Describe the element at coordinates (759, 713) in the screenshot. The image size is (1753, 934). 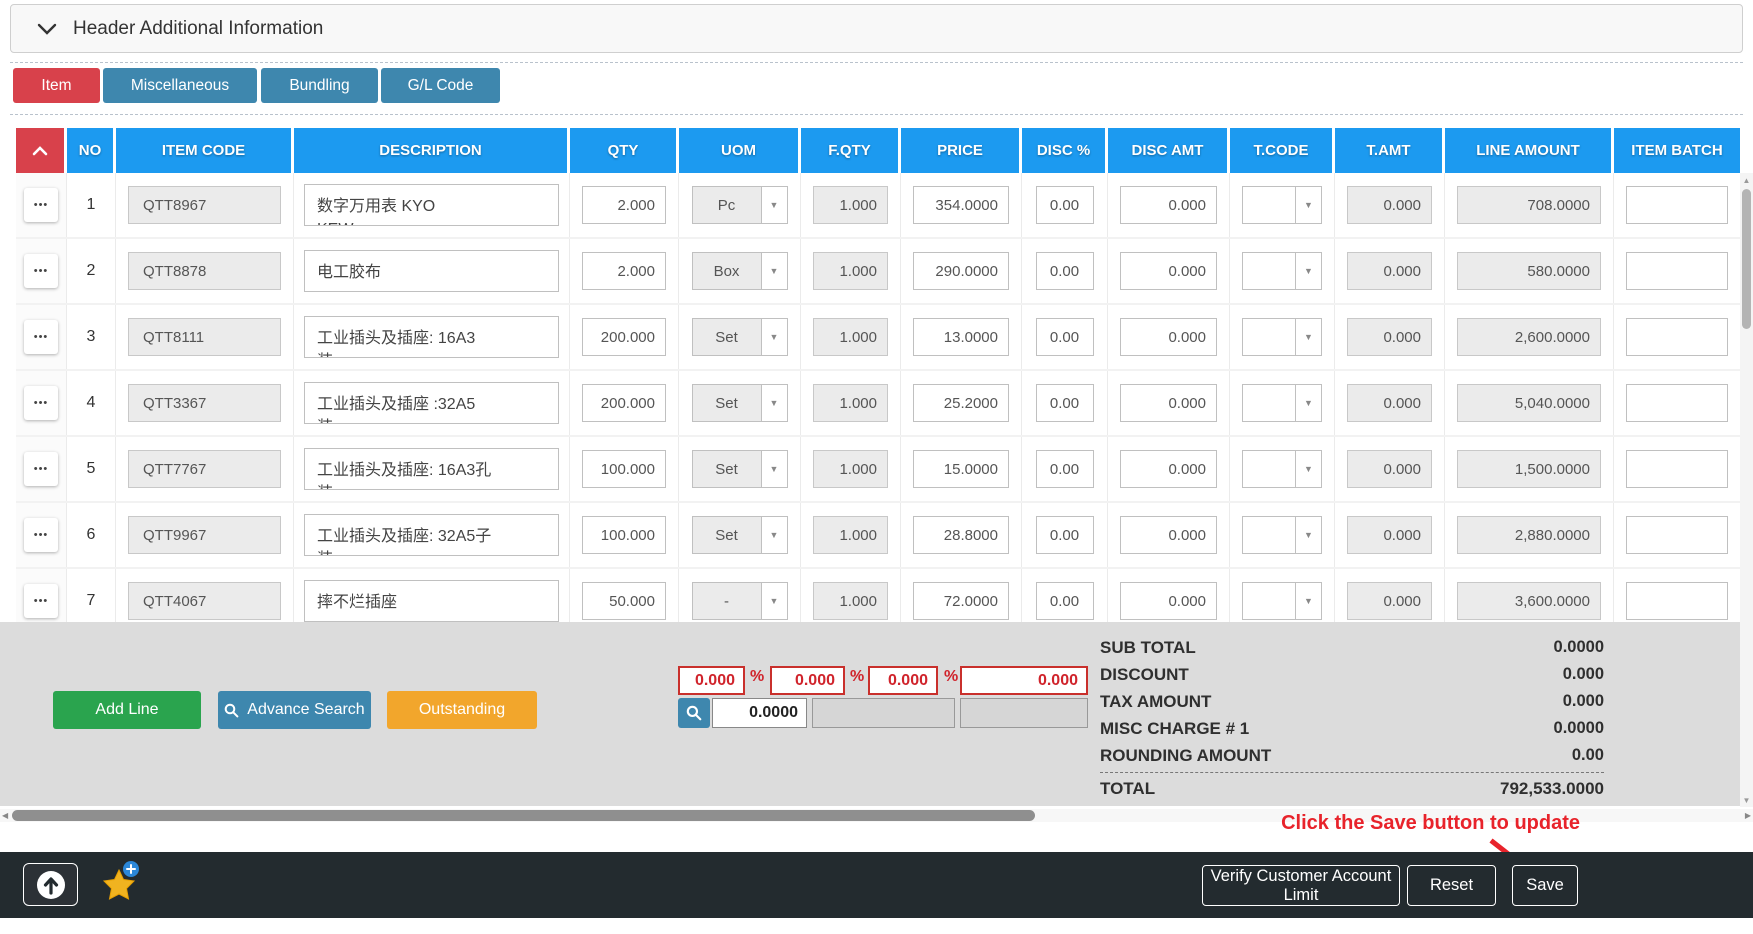
I see `misc-charge-amount-input: 0.0000` at that location.